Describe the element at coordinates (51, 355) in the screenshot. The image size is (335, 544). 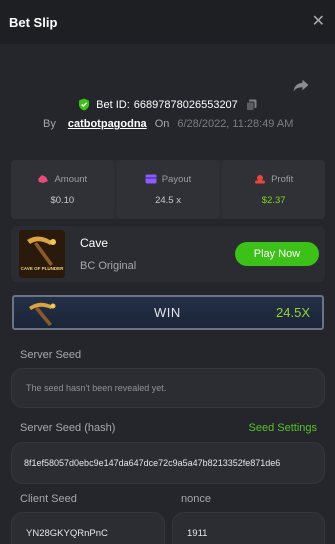
I see `server-seed-label: Server Seed` at that location.